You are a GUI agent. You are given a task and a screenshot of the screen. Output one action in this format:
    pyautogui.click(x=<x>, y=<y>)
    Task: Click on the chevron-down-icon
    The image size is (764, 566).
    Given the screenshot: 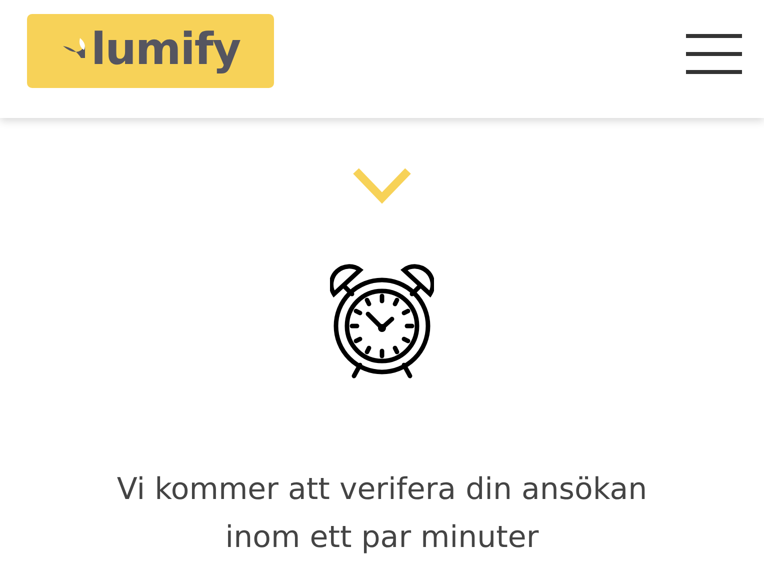 What is the action you would take?
    pyautogui.click(x=382, y=186)
    